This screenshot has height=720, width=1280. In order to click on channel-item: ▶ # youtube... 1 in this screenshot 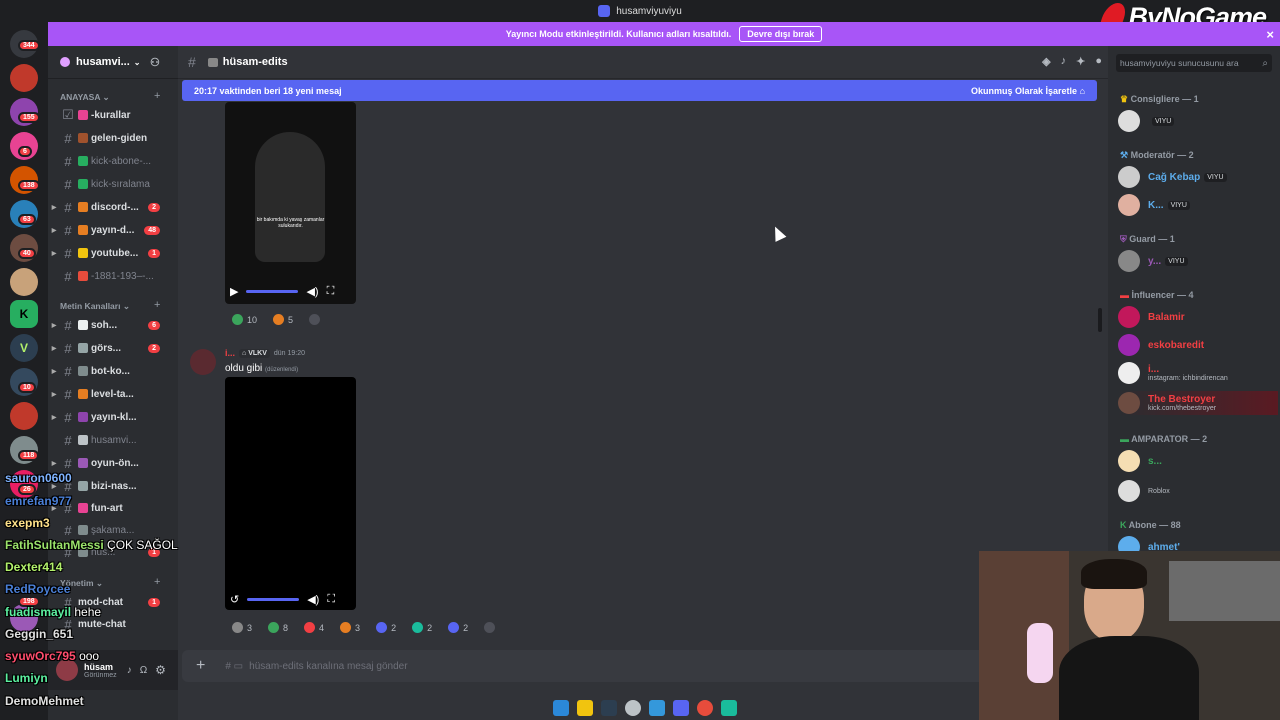, I will do `click(112, 253)`.